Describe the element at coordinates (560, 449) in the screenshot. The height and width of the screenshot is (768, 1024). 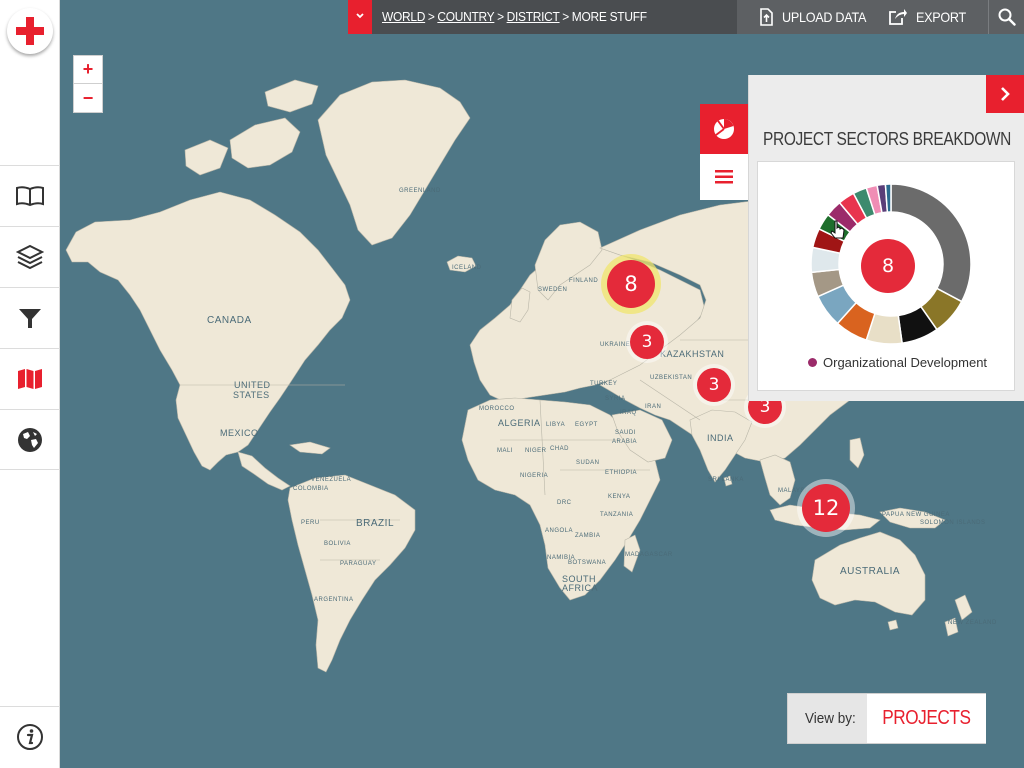
I see `label-chad: CHAD` at that location.